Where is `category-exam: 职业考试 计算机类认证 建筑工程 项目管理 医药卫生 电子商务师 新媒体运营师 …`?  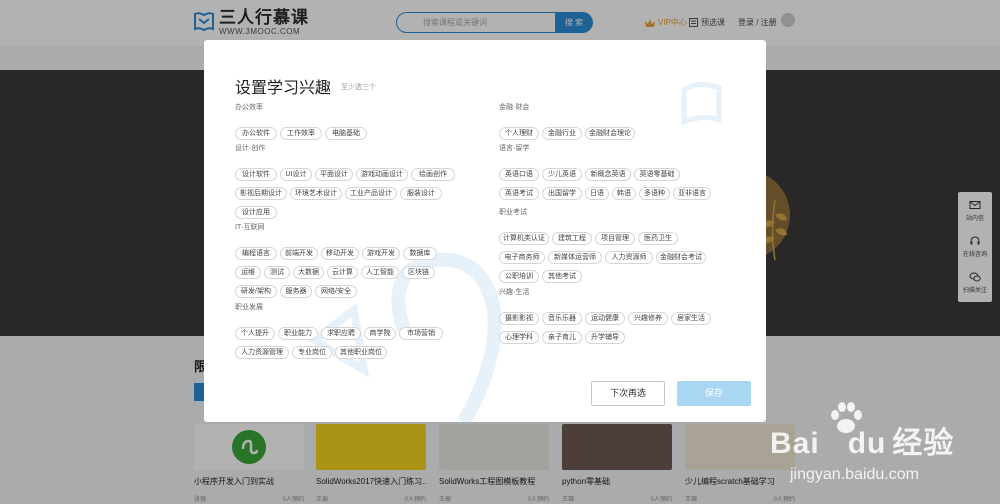 category-exam: 职业考试 计算机类认证 建筑工程 项目管理 医药卫生 电子商务师 新媒体运营师 … is located at coordinates (624, 245).